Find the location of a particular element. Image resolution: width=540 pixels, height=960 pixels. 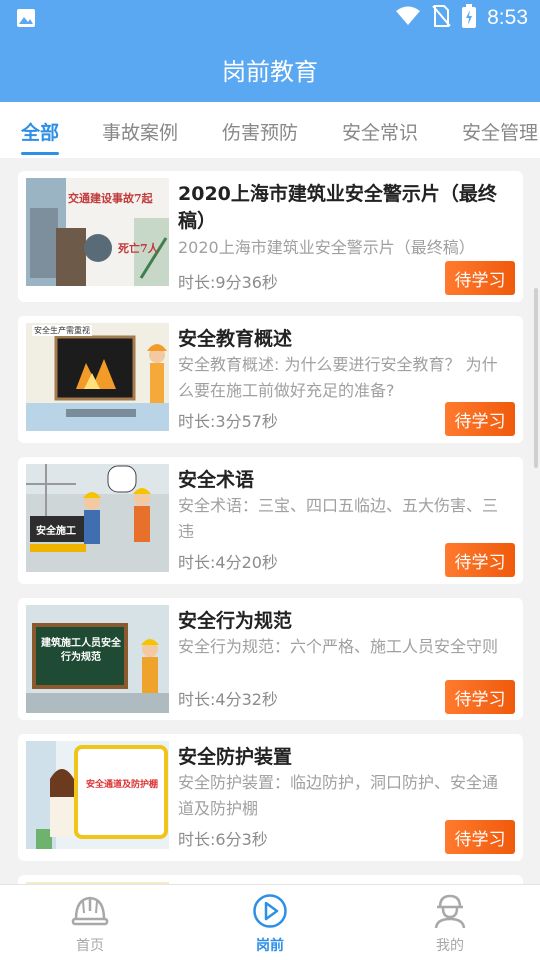

tab-indicator is located at coordinates (40, 153).